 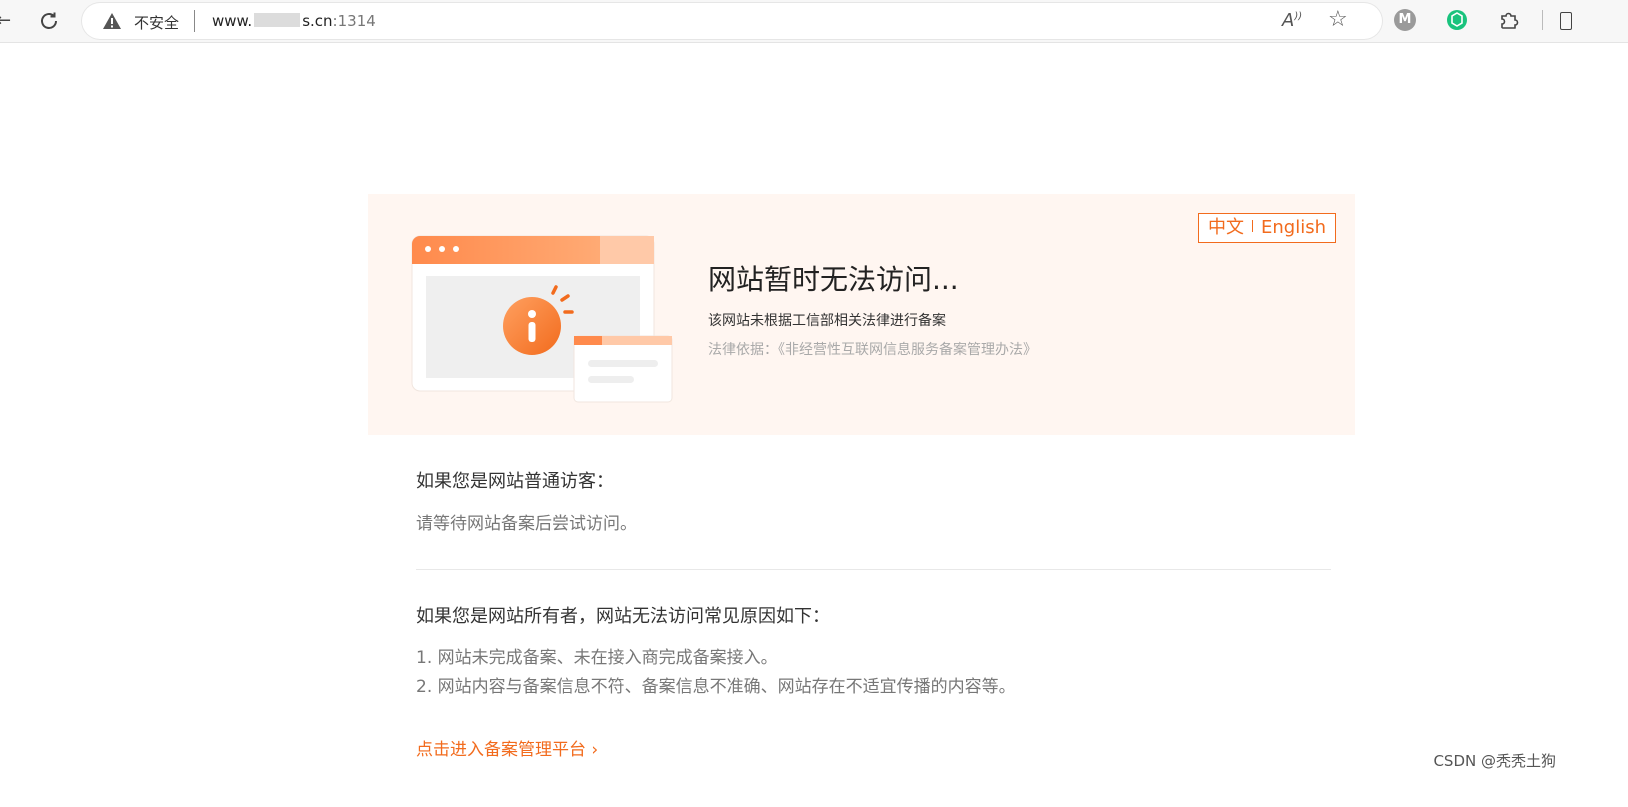 I want to click on reason-item-2: 2. 网站内容与备案信息不符、备案信息不准确、网站存在不适宜传播的内容等。, so click(x=716, y=687).